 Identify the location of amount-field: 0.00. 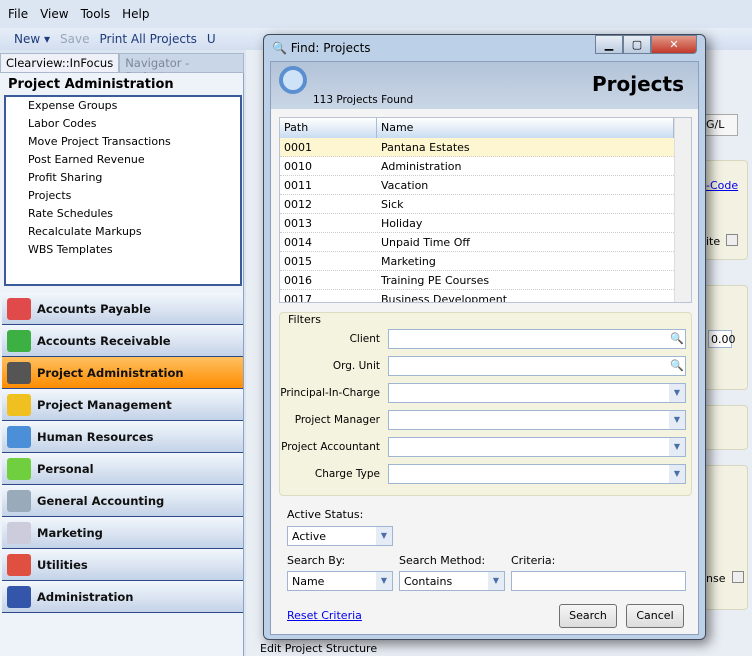
(722, 339).